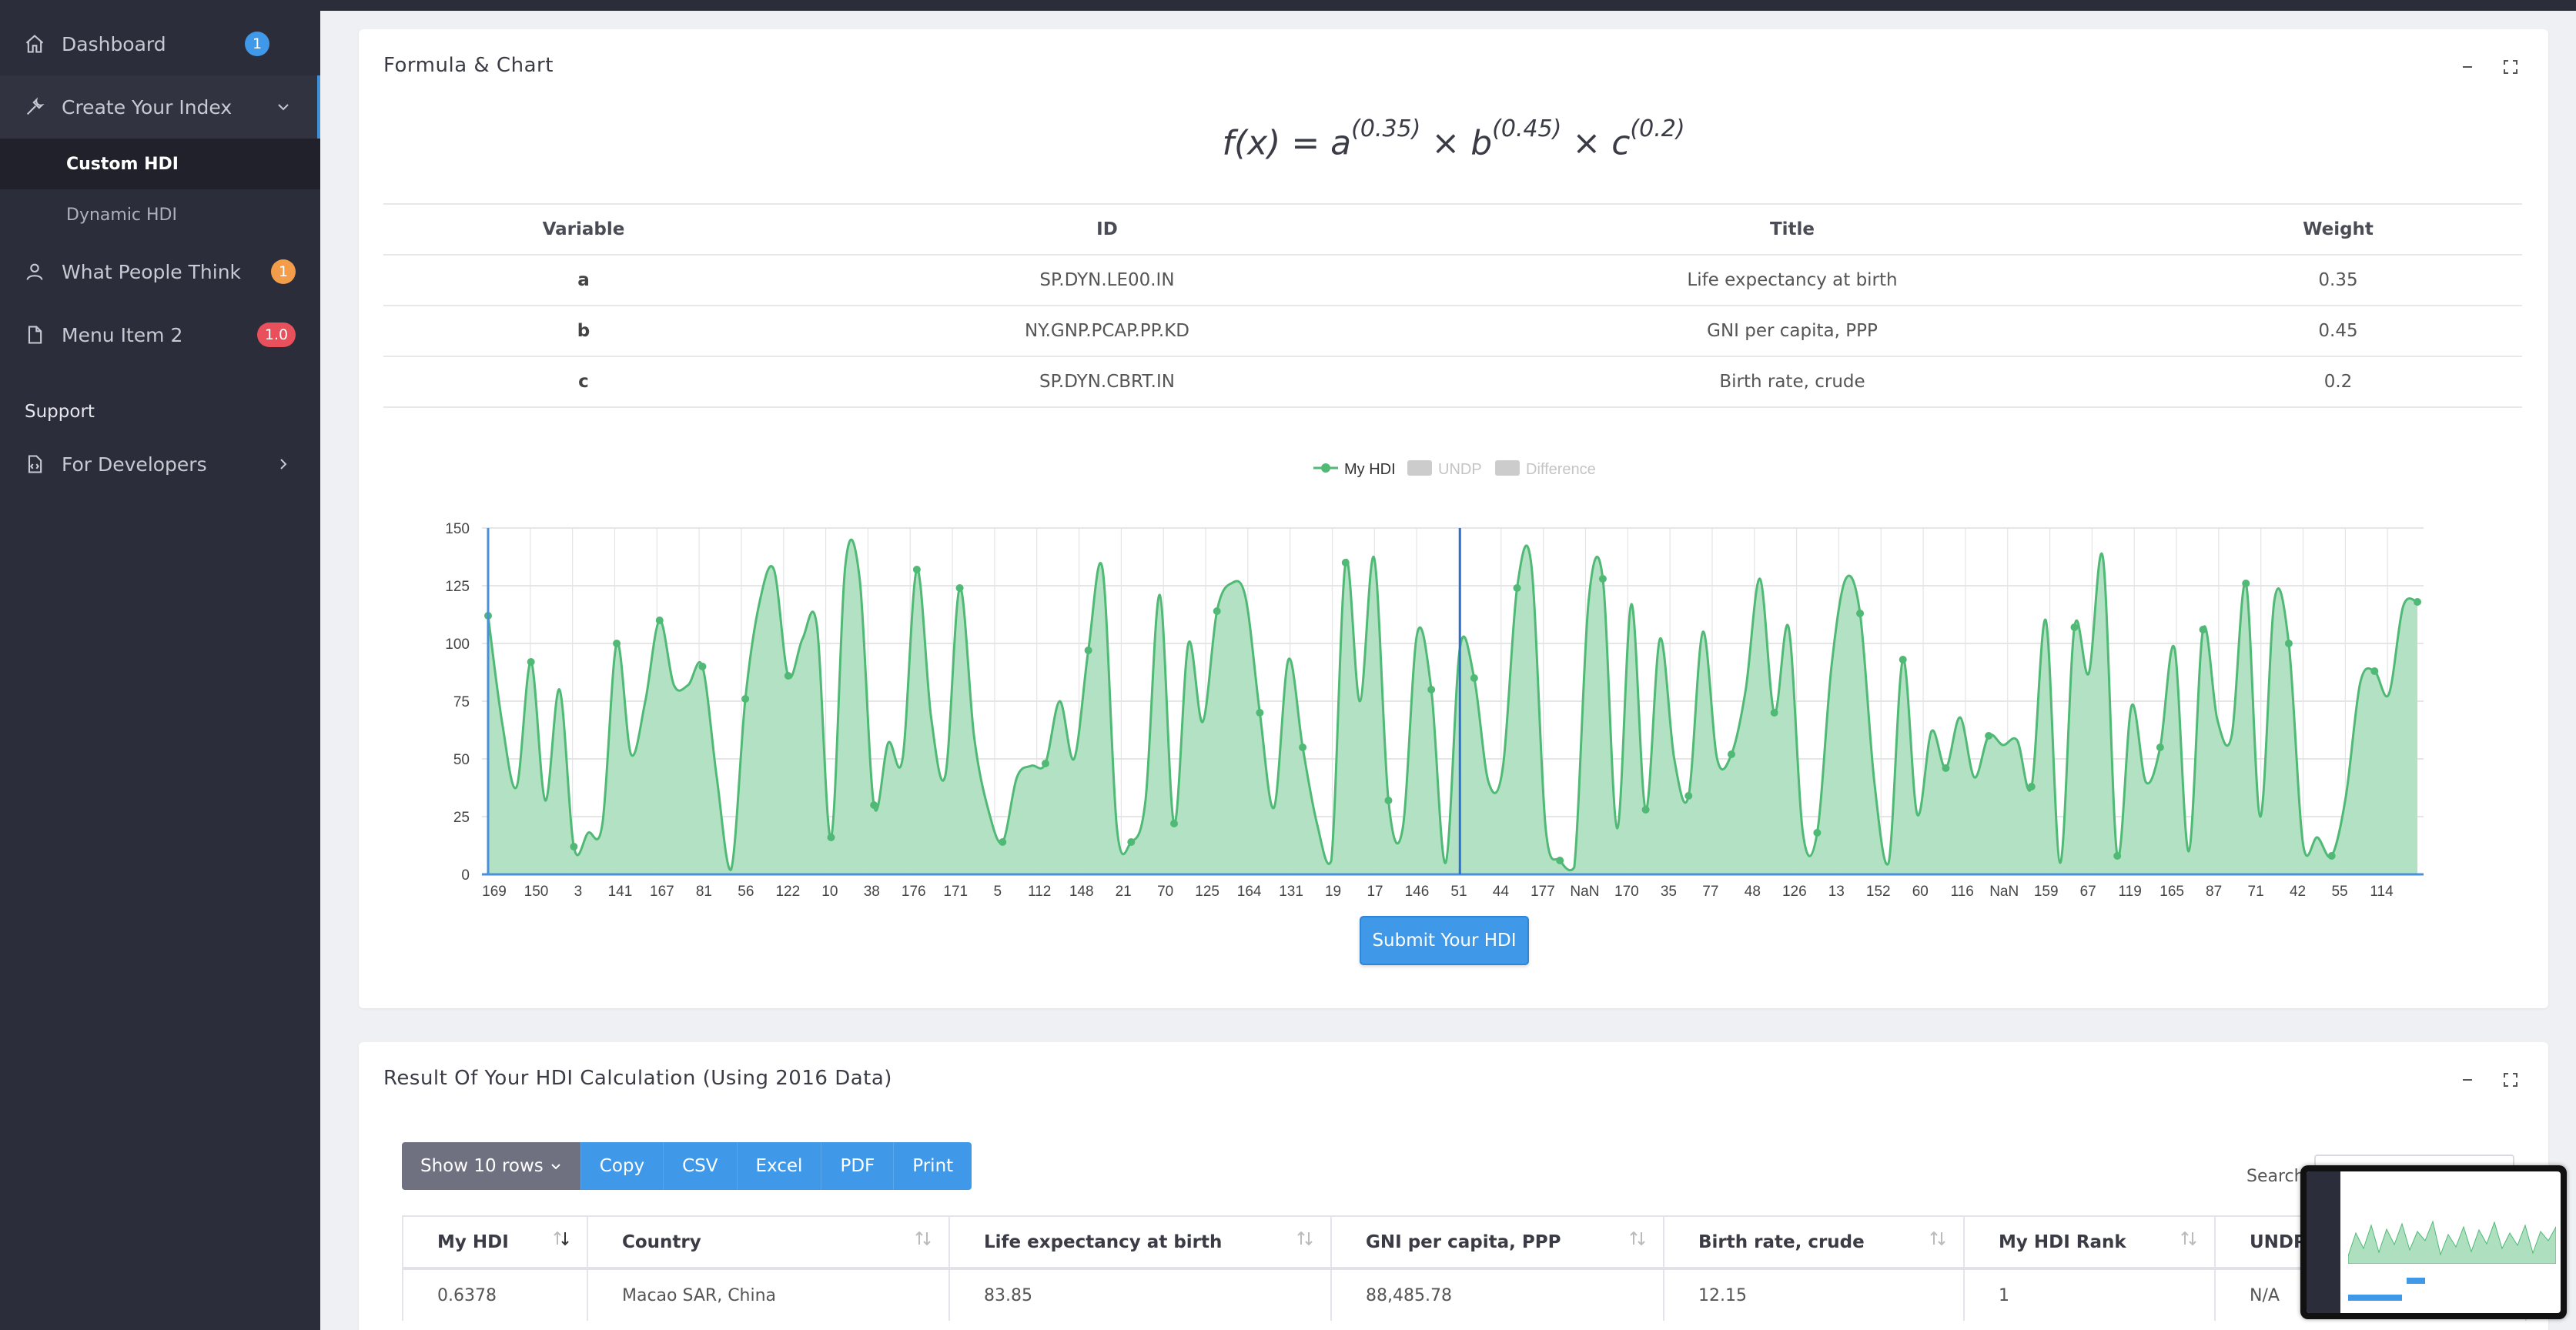 The image size is (2576, 1330). I want to click on pdf-button: PDF, so click(858, 1166).